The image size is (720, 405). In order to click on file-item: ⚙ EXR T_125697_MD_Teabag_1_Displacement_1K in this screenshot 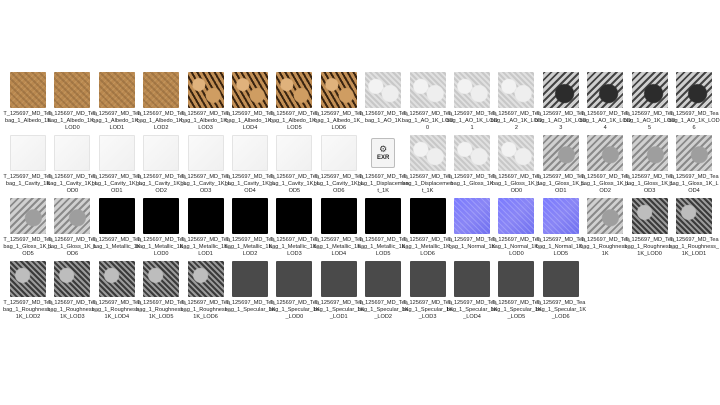, I will do `click(383, 166)`.